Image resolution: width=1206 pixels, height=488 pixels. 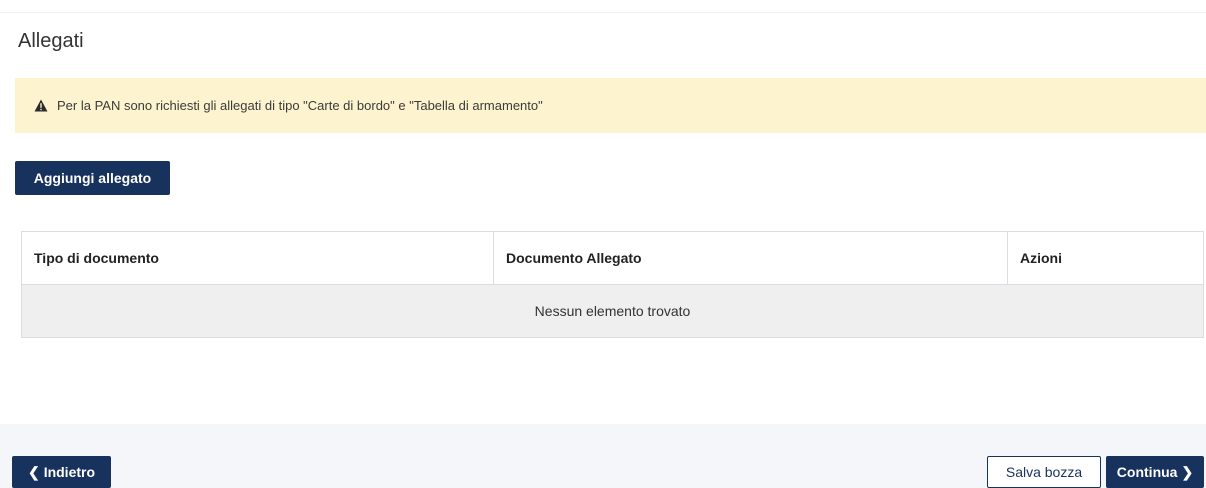 I want to click on column-header-actions: Azioni, so click(x=1041, y=258).